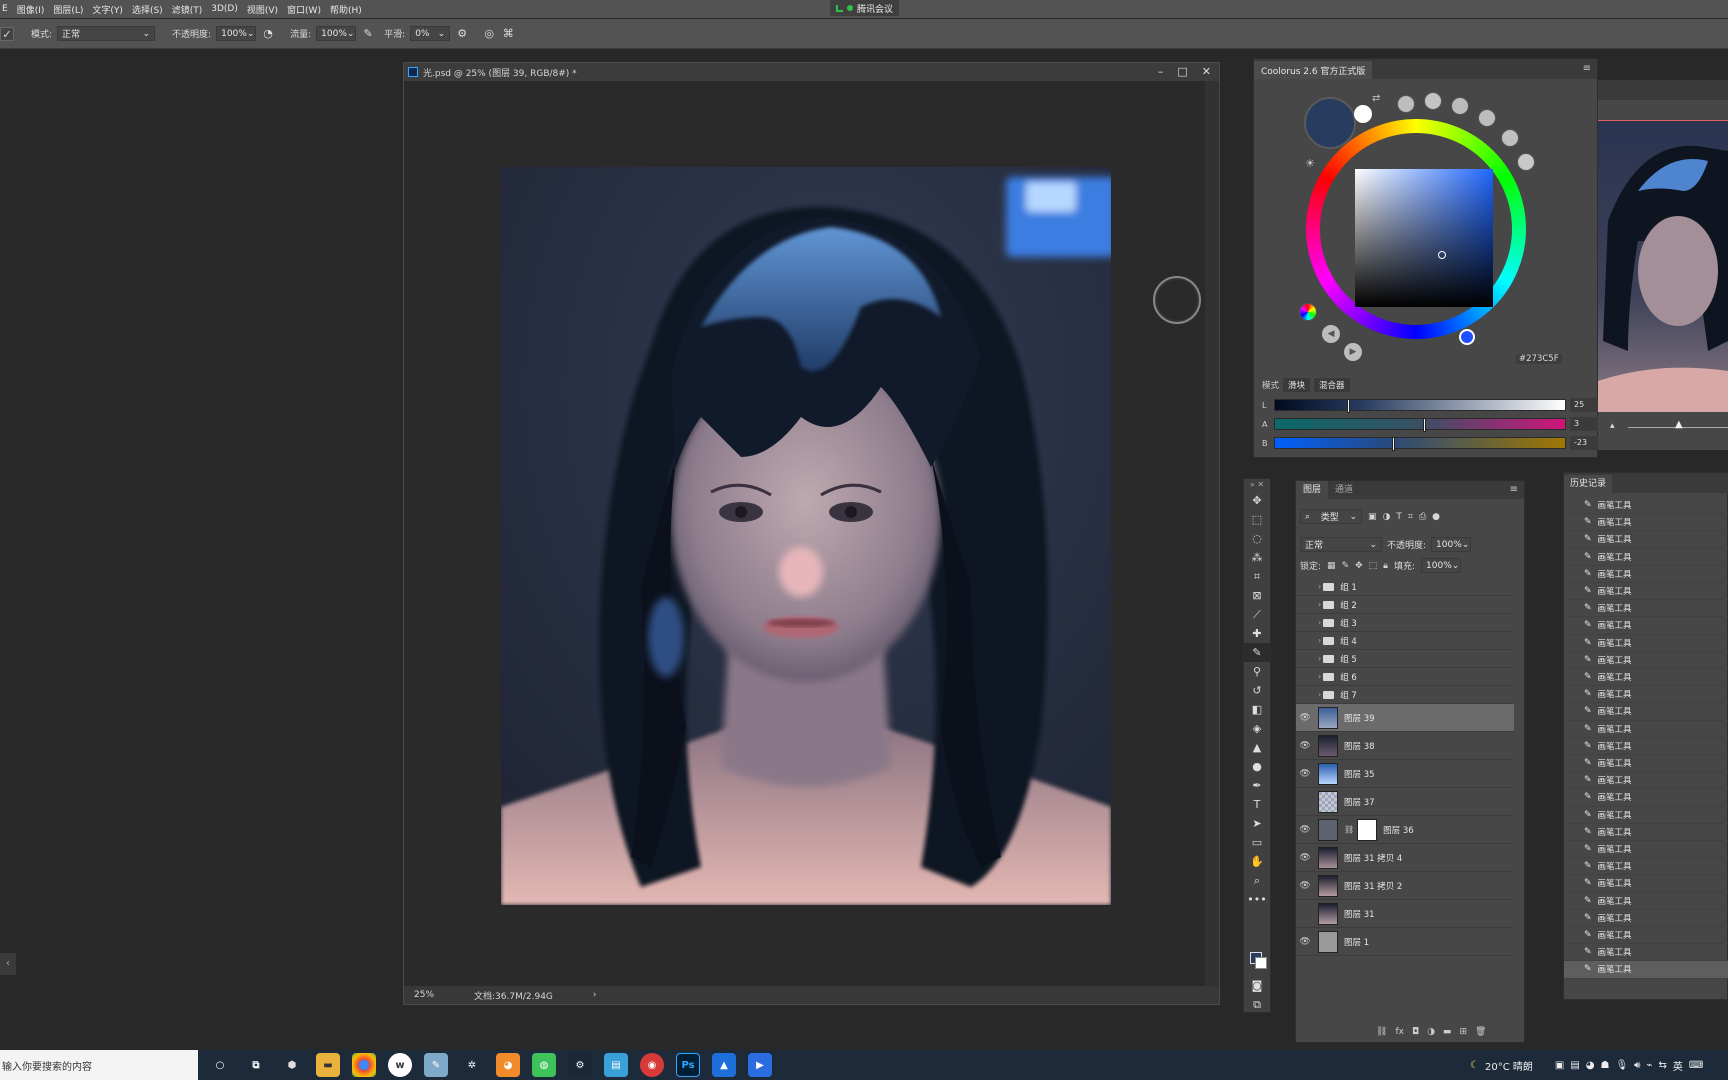 This screenshot has width=1728, height=1080. What do you see at coordinates (462, 34) in the screenshot?
I see `gear-icon: ⚙` at bounding box center [462, 34].